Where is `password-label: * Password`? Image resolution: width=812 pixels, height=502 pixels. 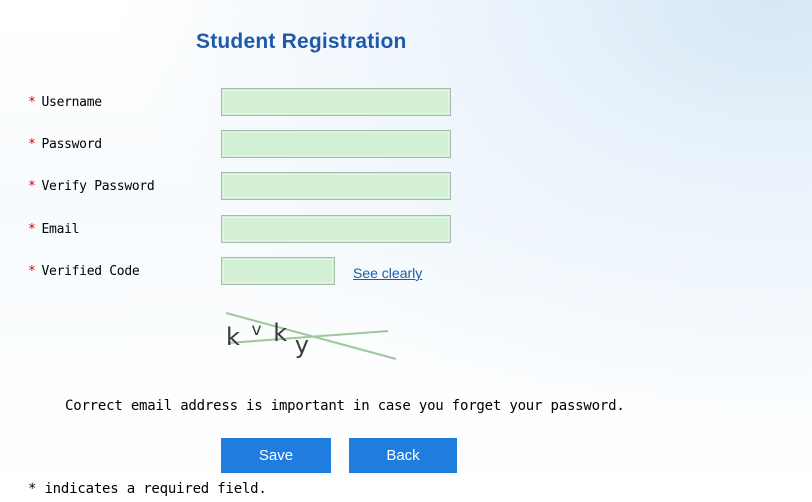 password-label: * Password is located at coordinates (65, 144).